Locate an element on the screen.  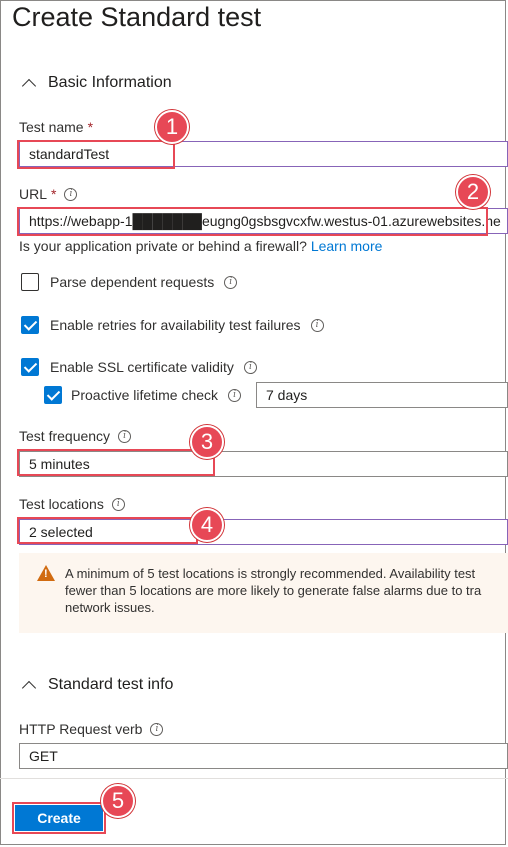
callout-badge-3: 3 is located at coordinates (207, 442).